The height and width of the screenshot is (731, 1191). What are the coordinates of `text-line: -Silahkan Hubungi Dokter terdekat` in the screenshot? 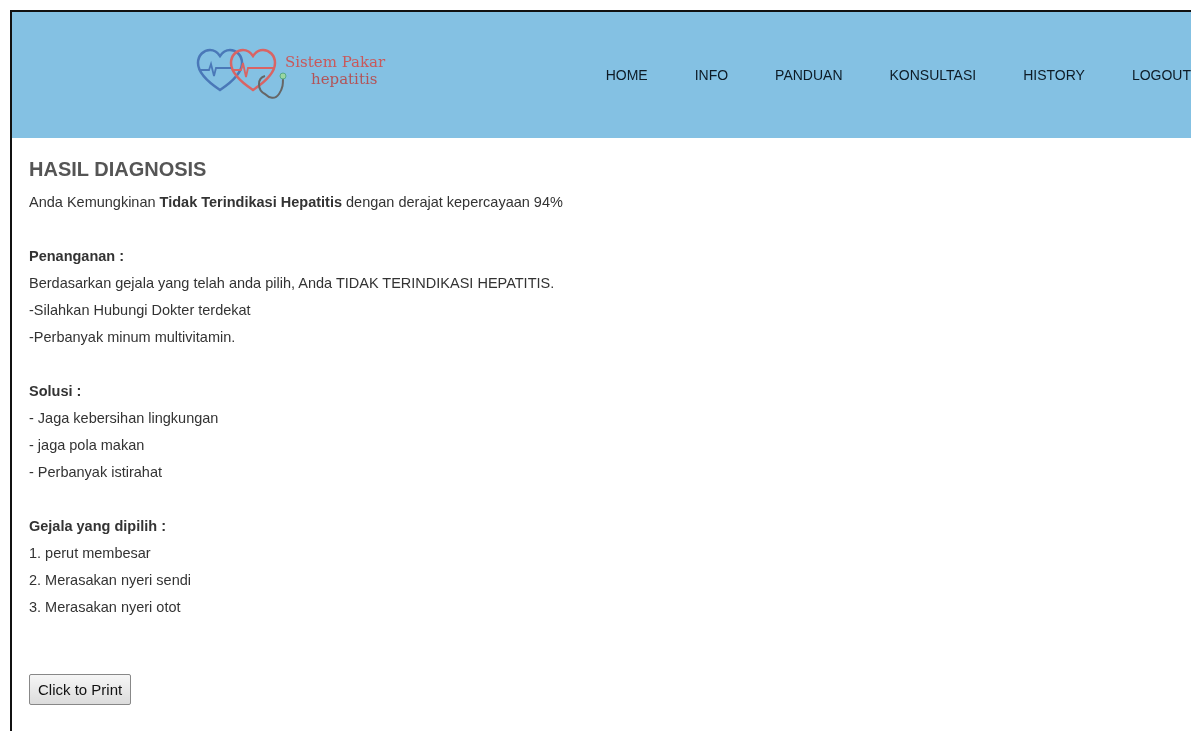 It's located at (140, 310).